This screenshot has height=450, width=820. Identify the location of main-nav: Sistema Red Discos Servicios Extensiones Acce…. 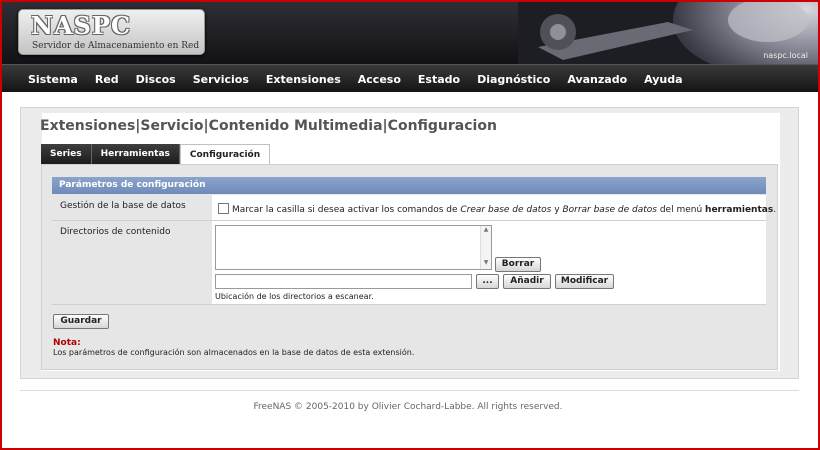
(410, 78).